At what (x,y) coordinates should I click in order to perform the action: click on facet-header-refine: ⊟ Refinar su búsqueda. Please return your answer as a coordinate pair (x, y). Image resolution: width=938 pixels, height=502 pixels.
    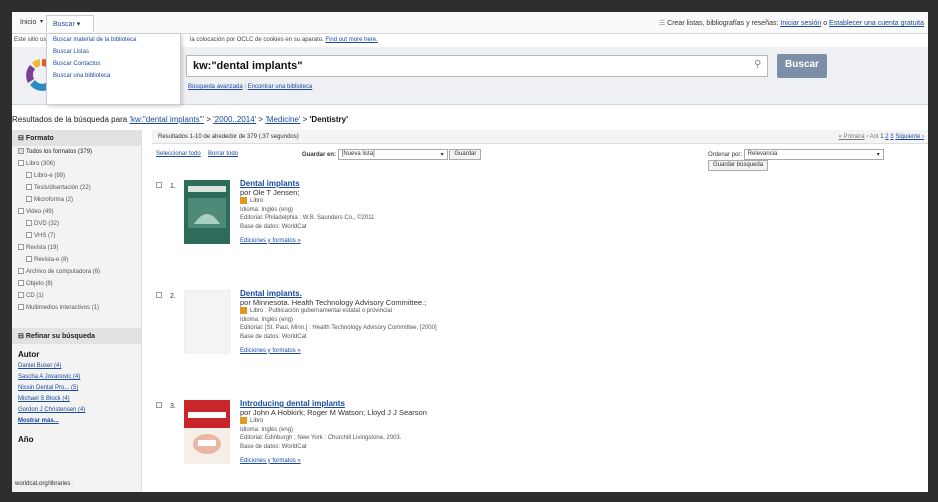
    Looking at the image, I should click on (76, 336).